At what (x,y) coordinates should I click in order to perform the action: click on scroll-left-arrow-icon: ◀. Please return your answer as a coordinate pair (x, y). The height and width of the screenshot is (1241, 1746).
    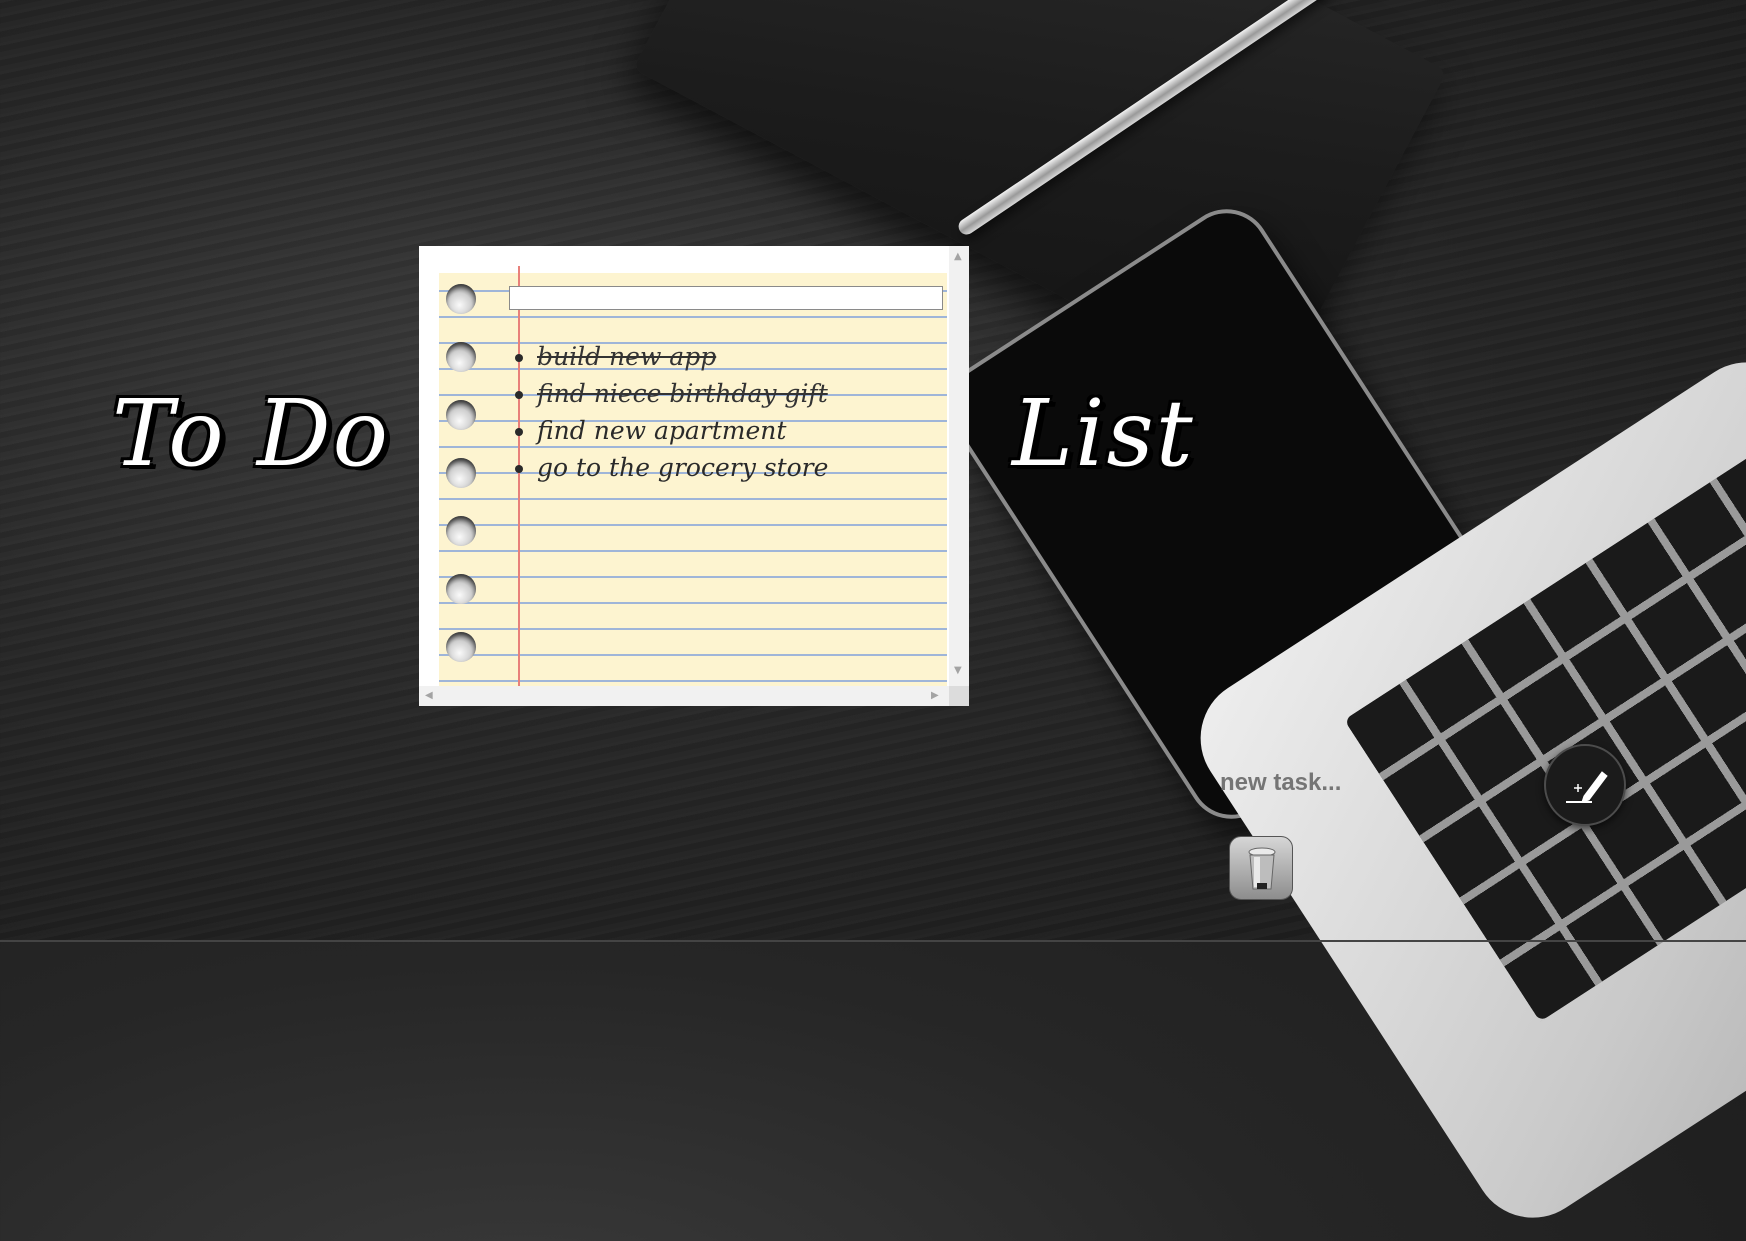
    Looking at the image, I should click on (429, 696).